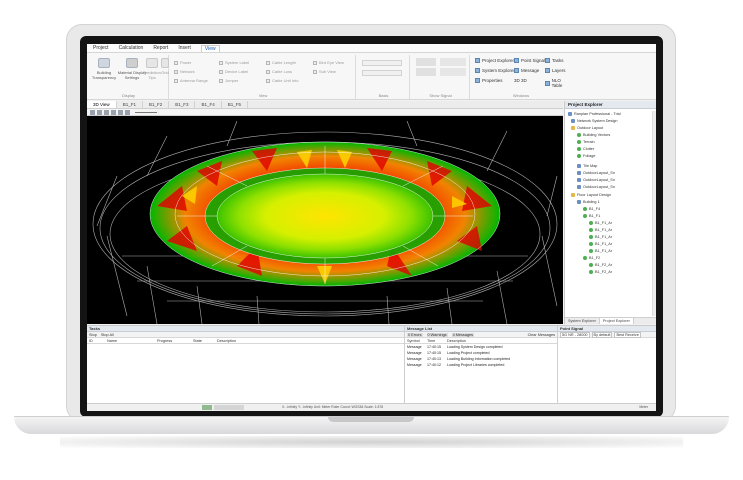 This screenshot has width=743, height=480. Describe the element at coordinates (371, 419) in the screenshot. I see `laptop-notch` at that location.